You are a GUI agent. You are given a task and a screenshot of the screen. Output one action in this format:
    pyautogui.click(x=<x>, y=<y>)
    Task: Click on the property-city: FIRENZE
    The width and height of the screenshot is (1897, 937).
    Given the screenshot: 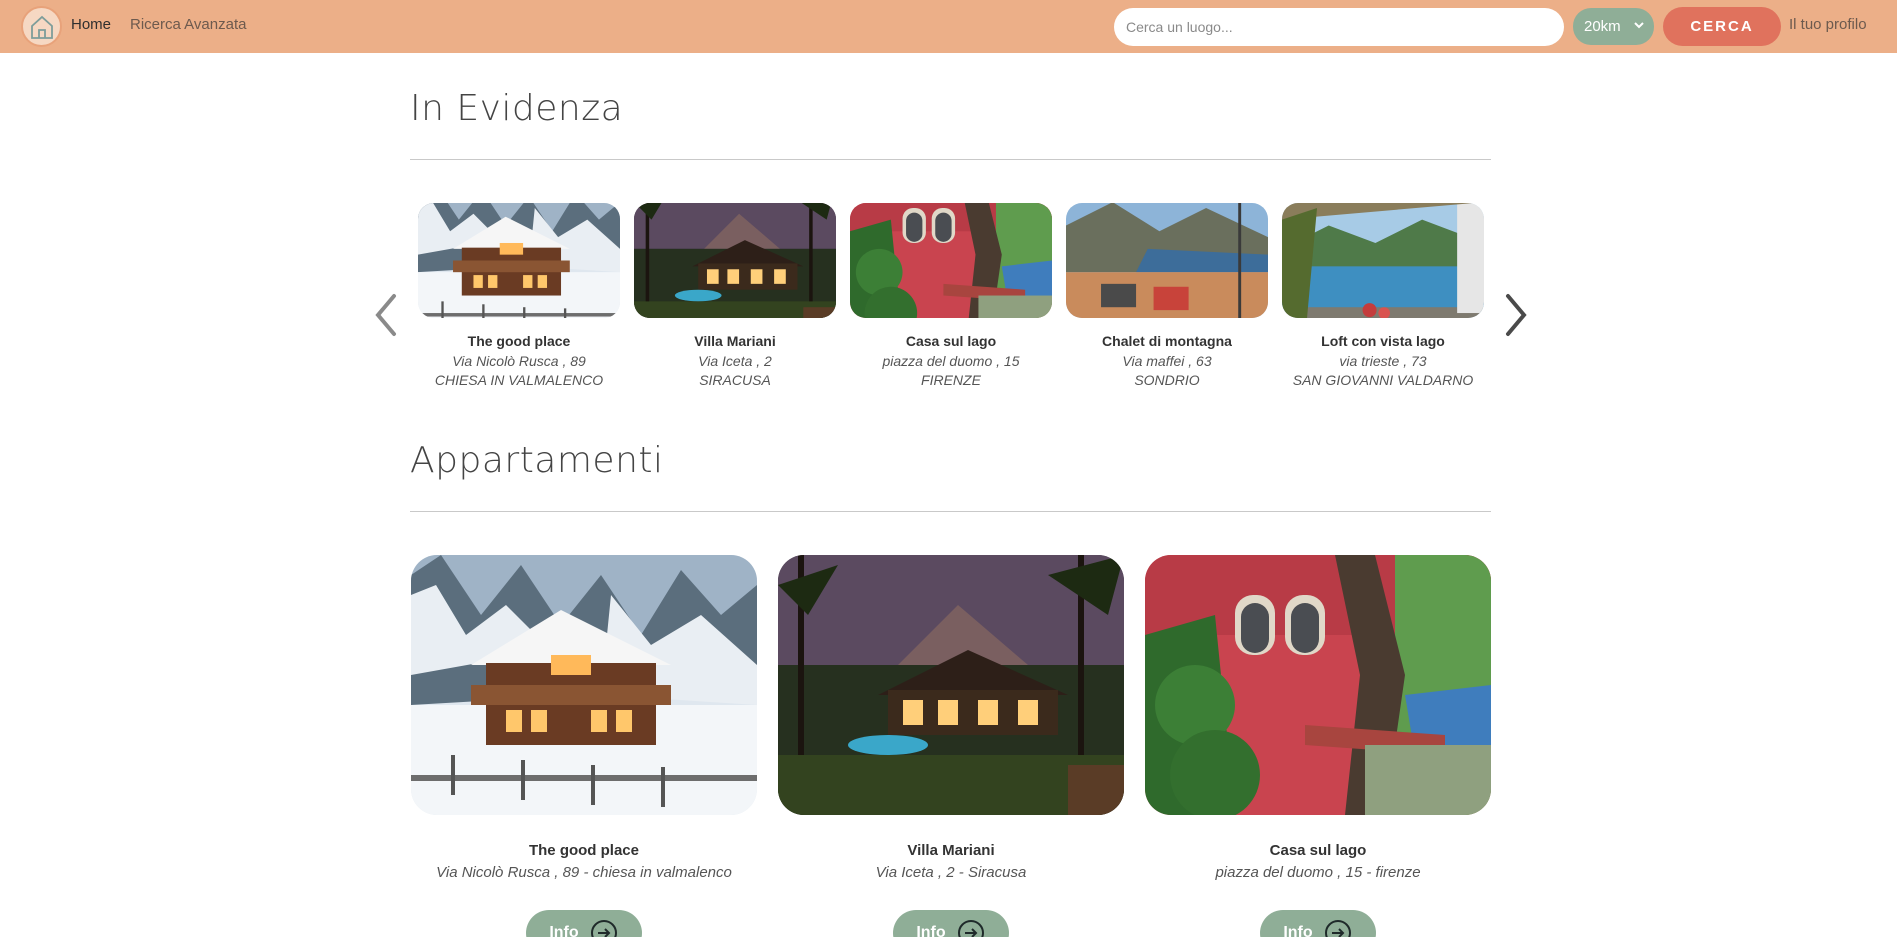 What is the action you would take?
    pyautogui.click(x=951, y=380)
    